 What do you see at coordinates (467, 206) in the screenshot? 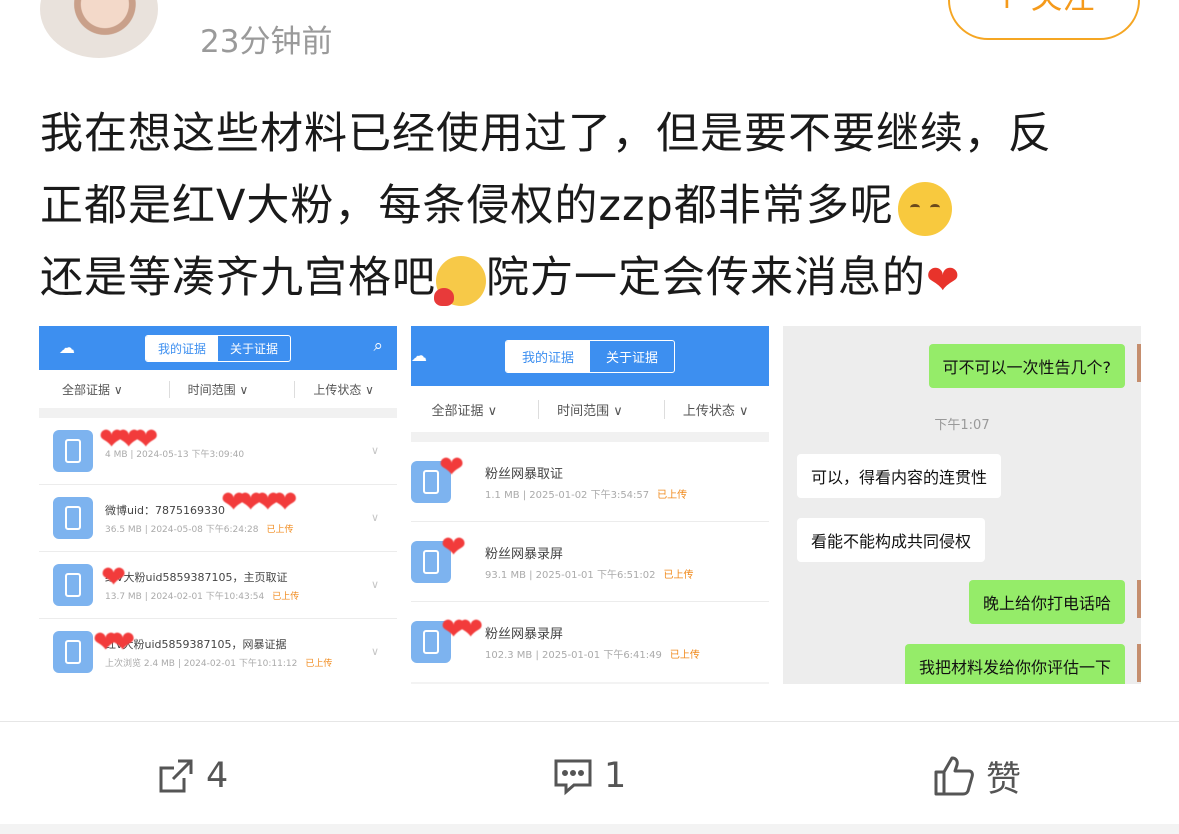
I see `post-line-2: 正都是红V大粉，每条侵权的zzp都非常多呢` at bounding box center [467, 206].